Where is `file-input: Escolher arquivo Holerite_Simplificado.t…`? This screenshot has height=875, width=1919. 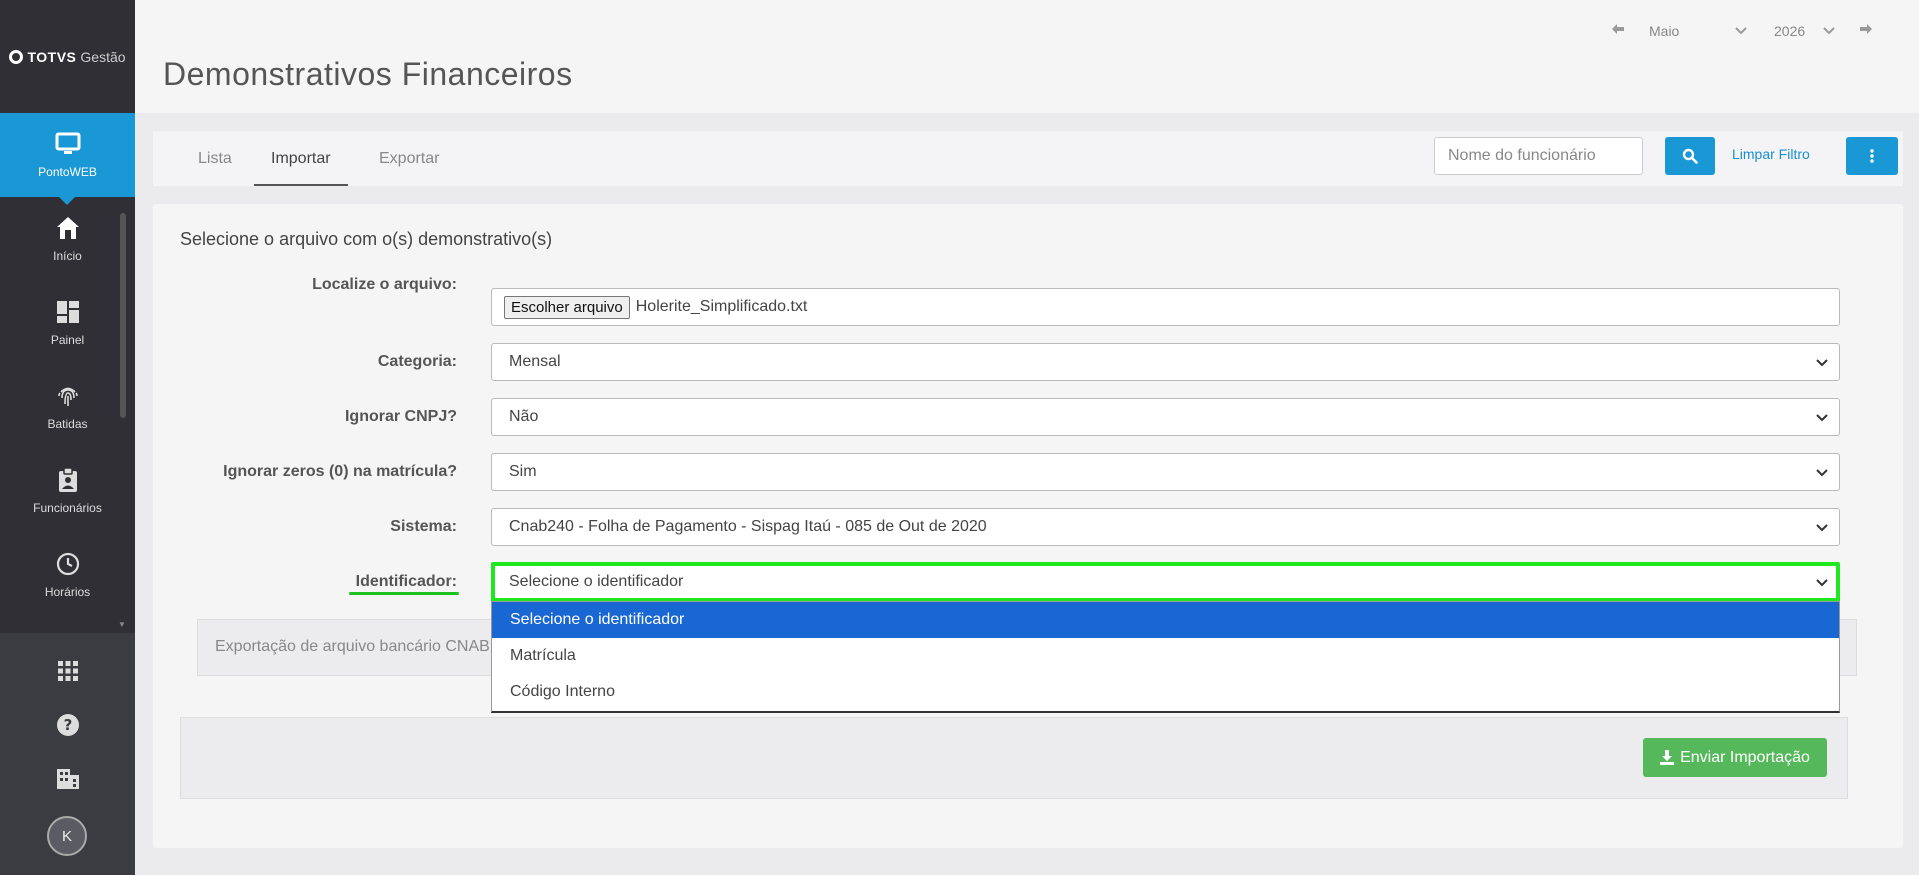
file-input: Escolher arquivo Holerite_Simplificado.t… is located at coordinates (1165, 307).